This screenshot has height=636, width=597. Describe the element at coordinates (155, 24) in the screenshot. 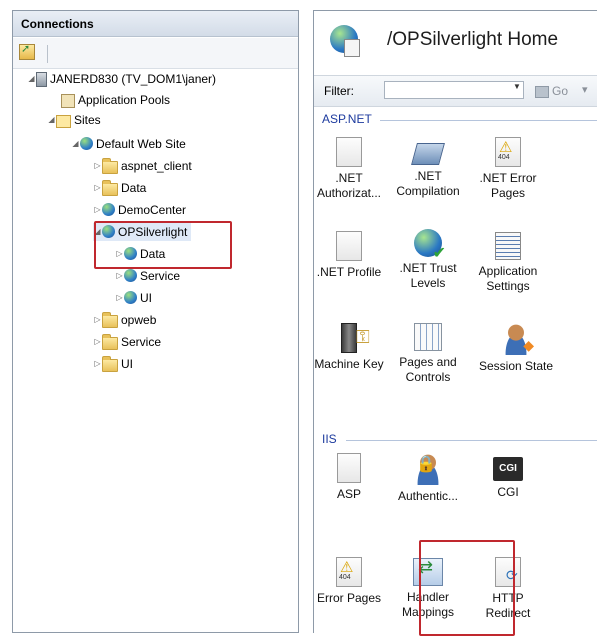

I see `connections-header: Connections` at that location.